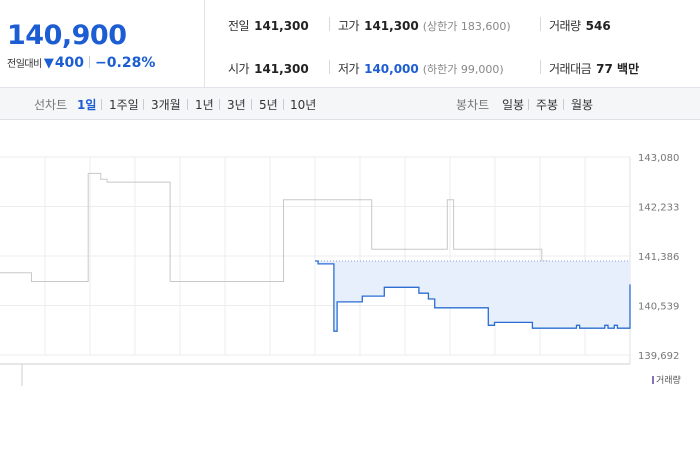  What do you see at coordinates (239, 26) in the screenshot?
I see `prev-label: 전일` at bounding box center [239, 26].